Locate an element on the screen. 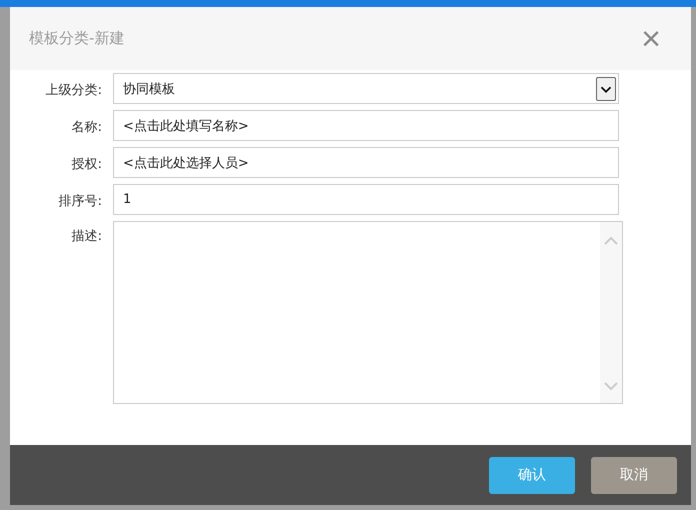 This screenshot has height=510, width=696. scroll-down-icon is located at coordinates (611, 386).